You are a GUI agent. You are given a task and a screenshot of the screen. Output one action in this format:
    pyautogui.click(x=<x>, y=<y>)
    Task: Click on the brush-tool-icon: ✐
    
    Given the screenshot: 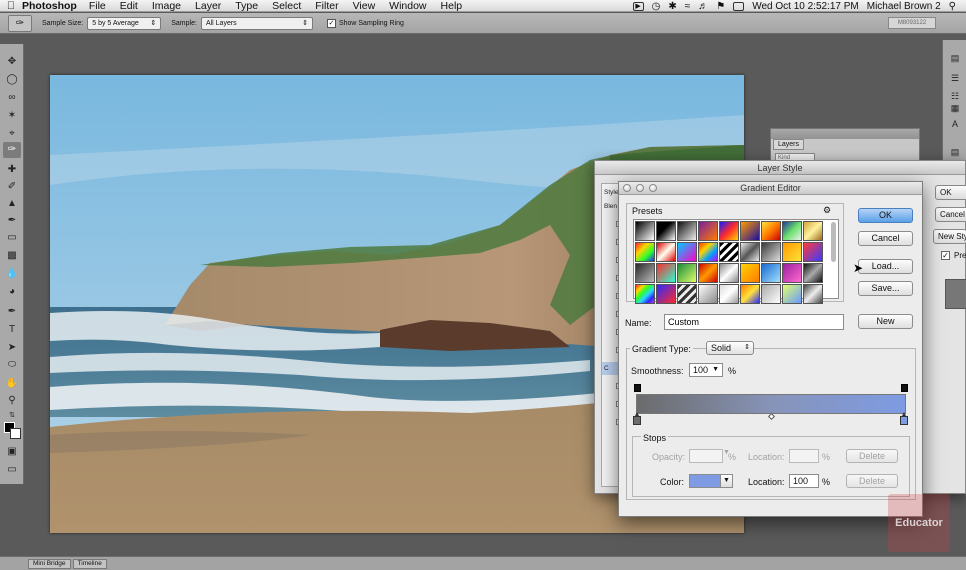 What is the action you would take?
    pyautogui.click(x=12, y=187)
    